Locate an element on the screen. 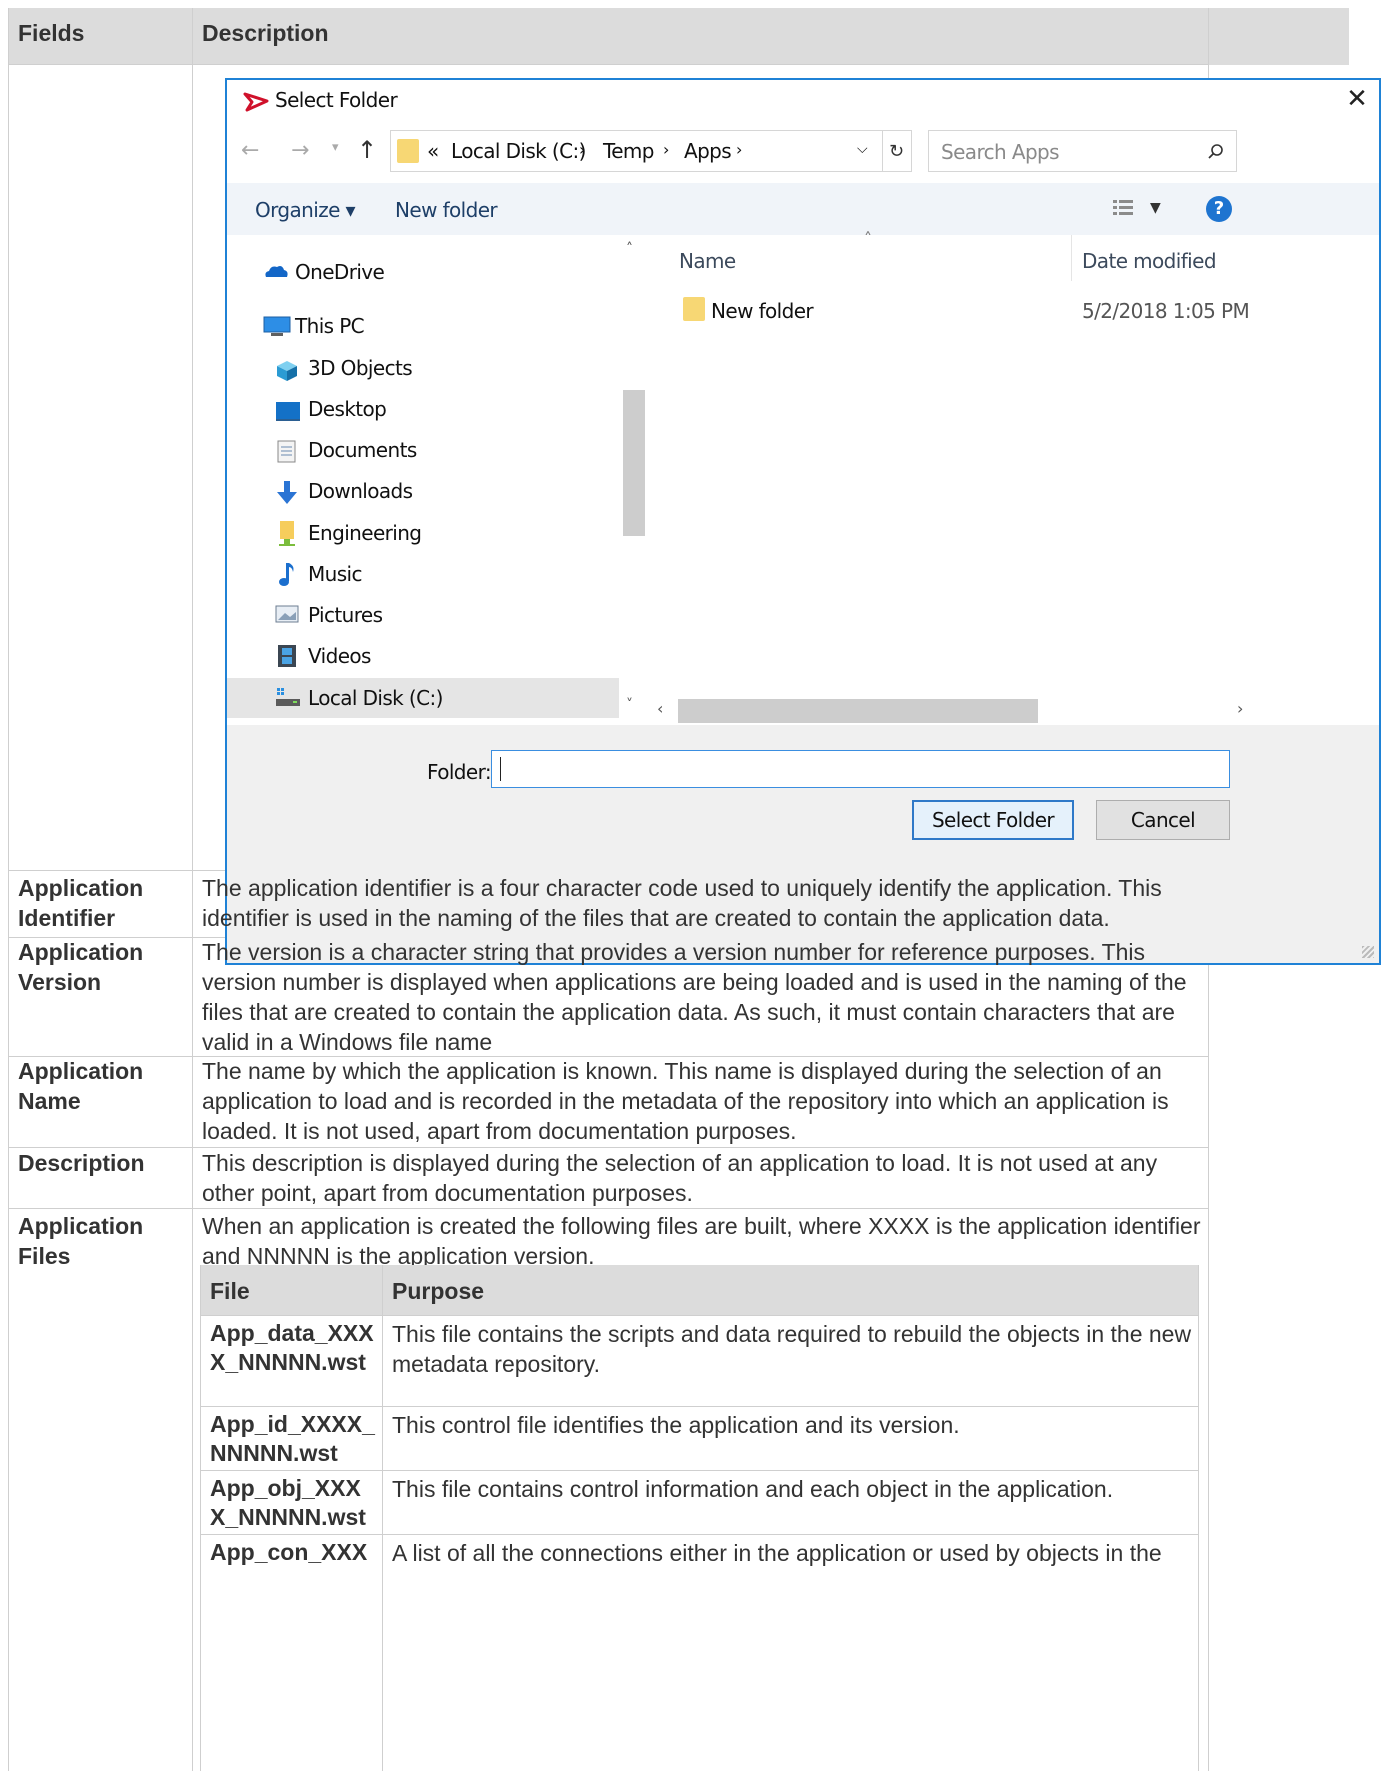 This screenshot has height=1771, width=1397. column-date-modified: Date modified is located at coordinates (1149, 261).